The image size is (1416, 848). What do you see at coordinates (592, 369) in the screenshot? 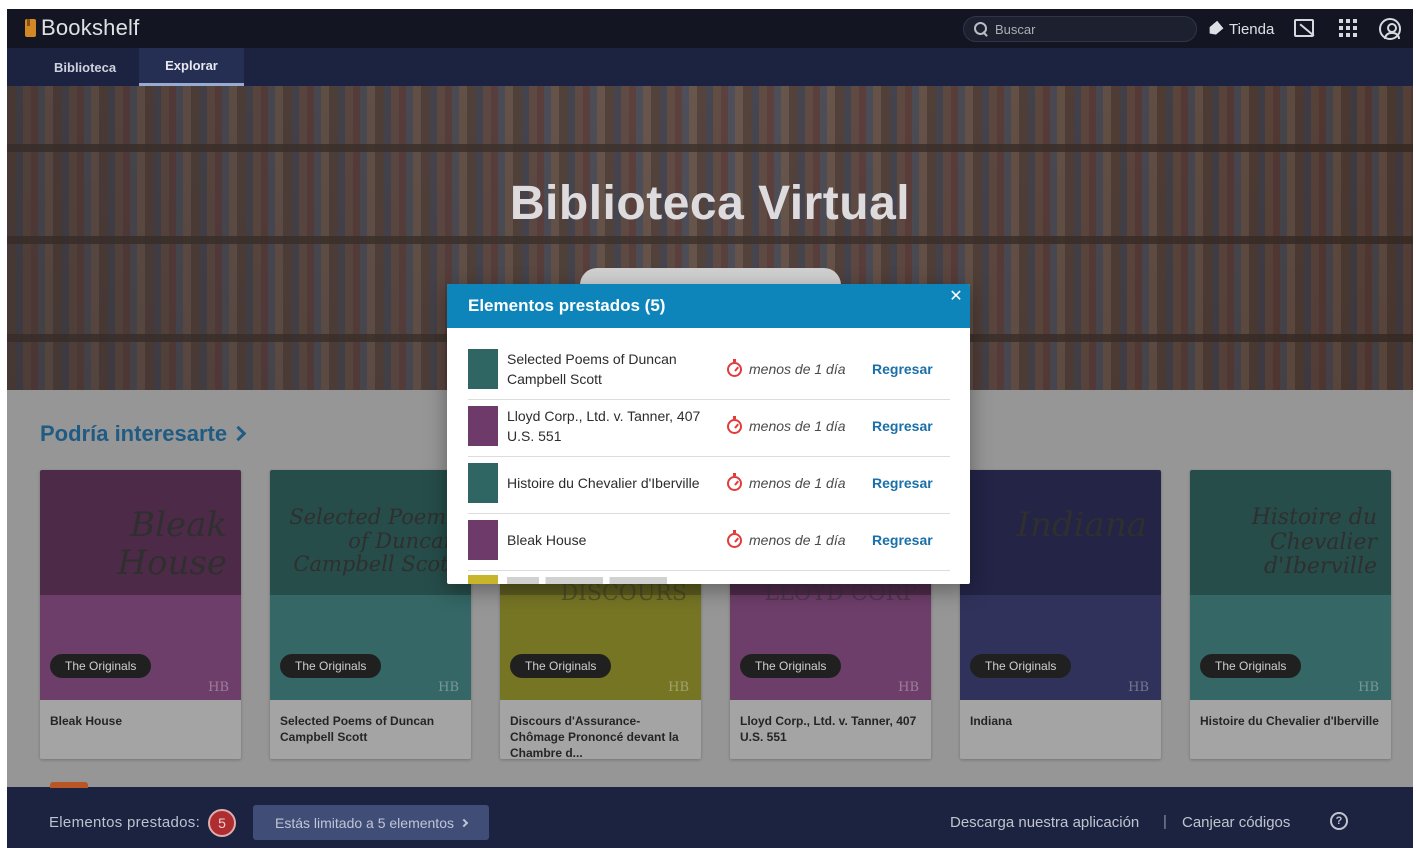
I see `loan-title: Selected Poems of Duncan Campbell Scott` at bounding box center [592, 369].